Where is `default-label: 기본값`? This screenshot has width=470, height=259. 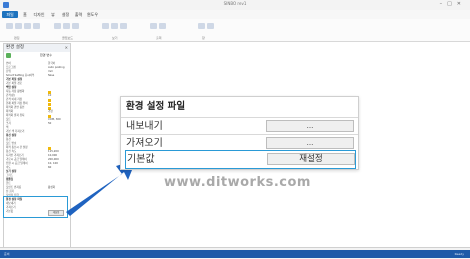
default-label: 기본값 is located at coordinates (141, 159).